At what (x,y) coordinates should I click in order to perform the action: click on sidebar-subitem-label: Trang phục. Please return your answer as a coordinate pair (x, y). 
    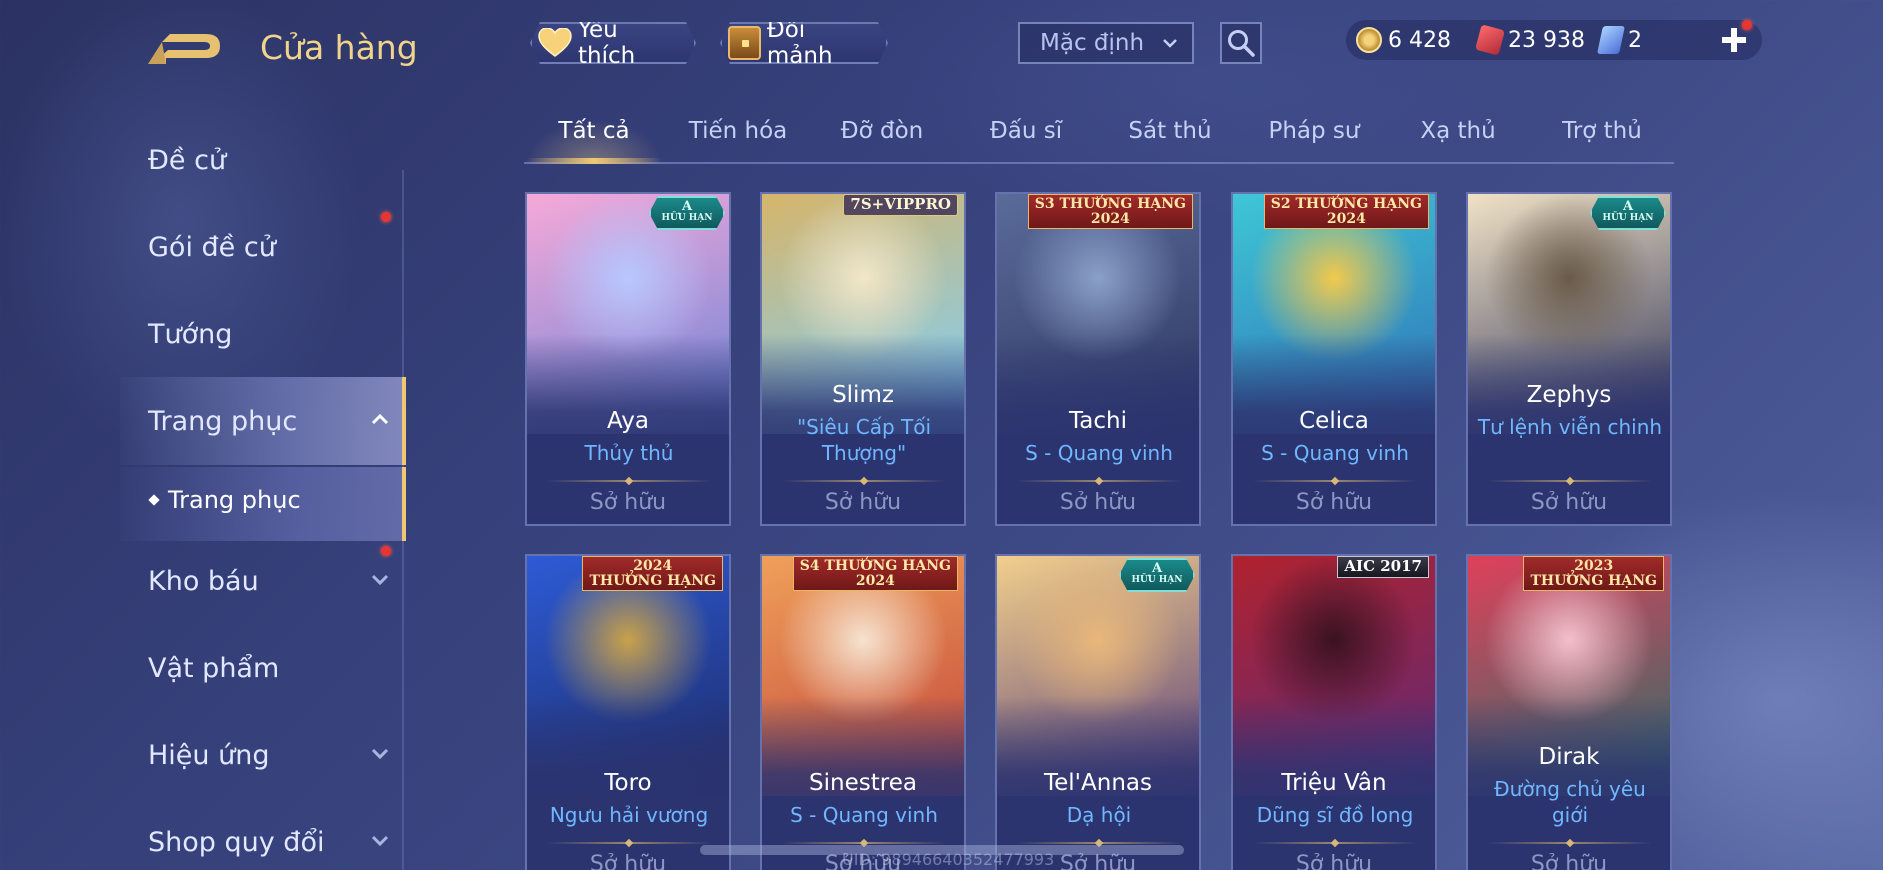
    Looking at the image, I should click on (234, 500).